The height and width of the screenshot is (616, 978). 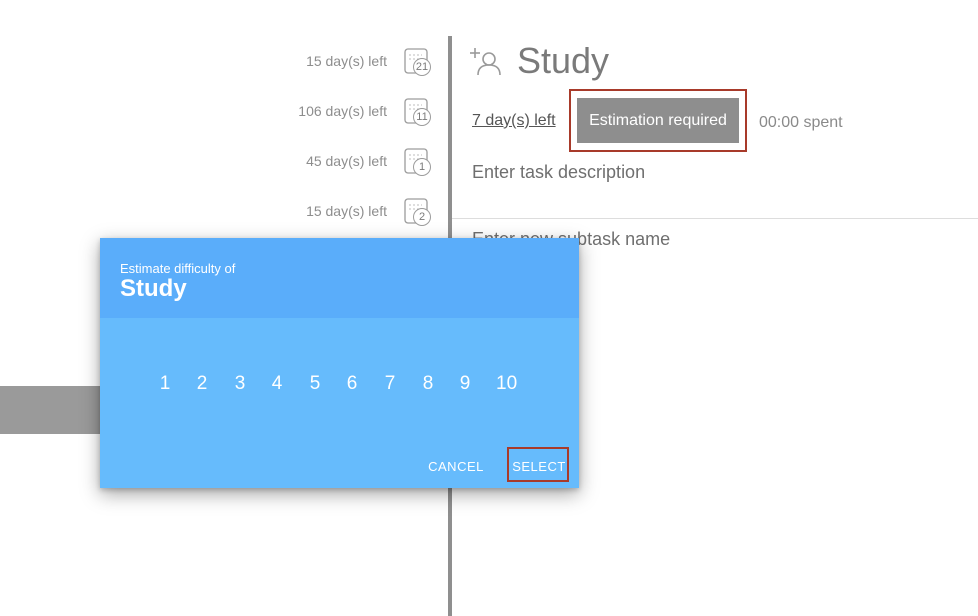 I want to click on difficulty-option: 9, so click(x=465, y=384).